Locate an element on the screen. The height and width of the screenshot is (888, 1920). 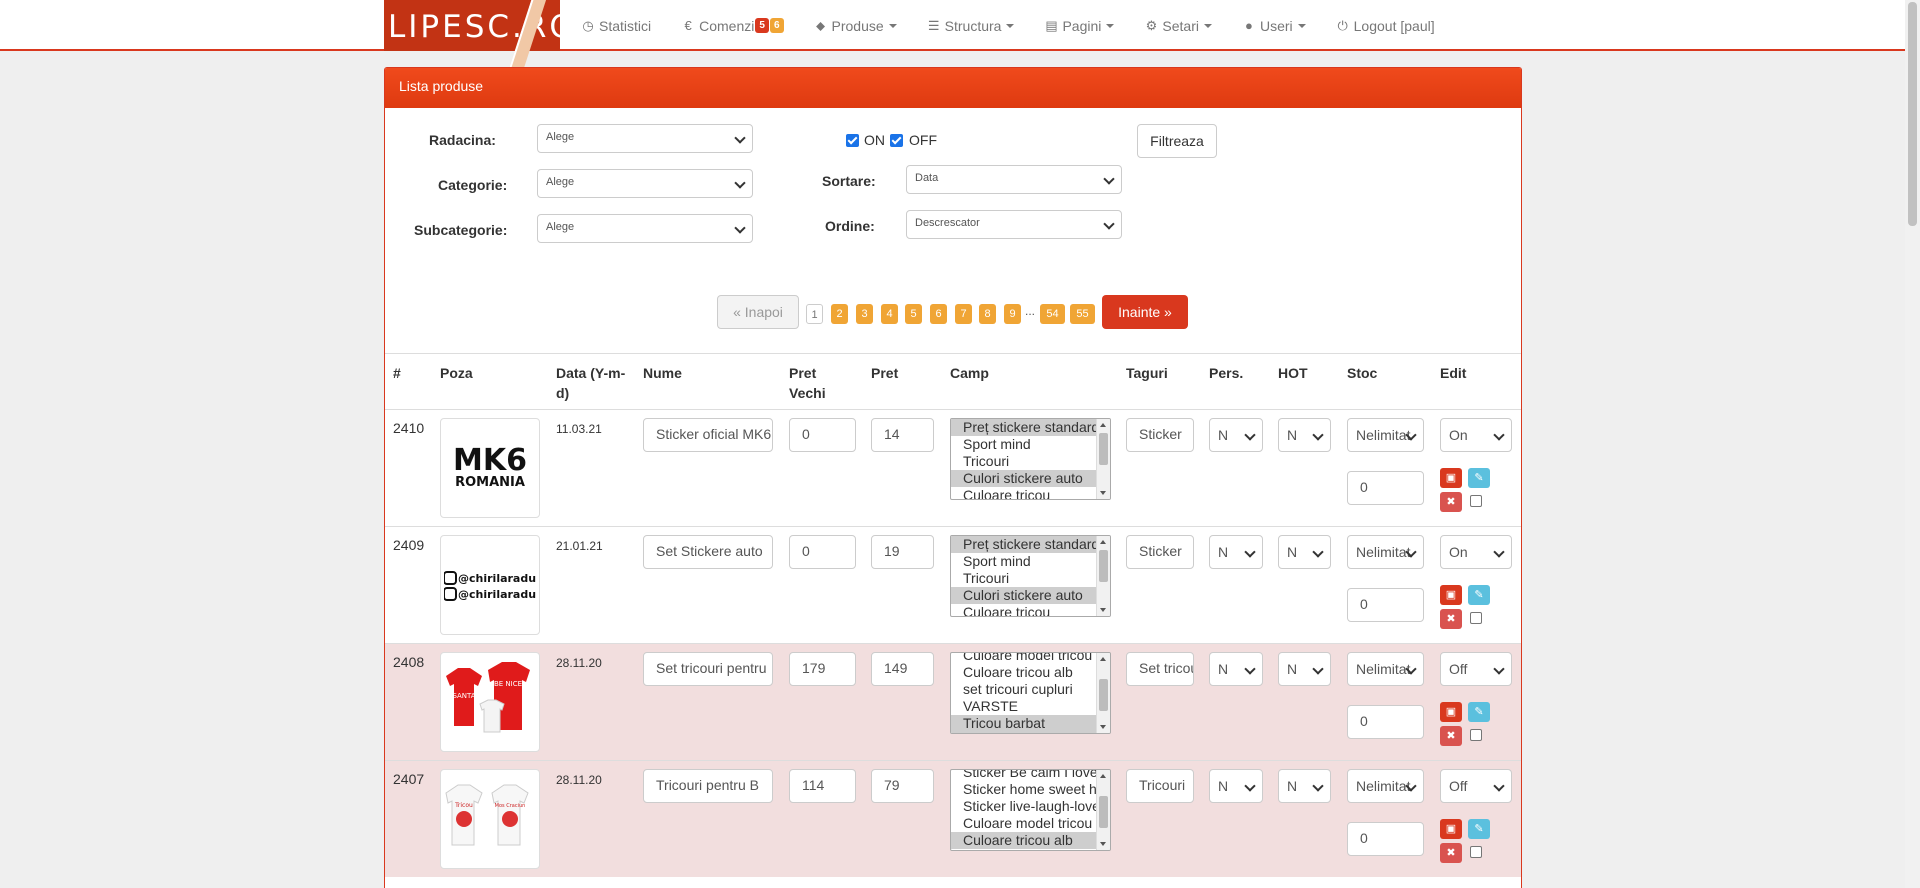
filter-button: Filtreaza is located at coordinates (1177, 141).